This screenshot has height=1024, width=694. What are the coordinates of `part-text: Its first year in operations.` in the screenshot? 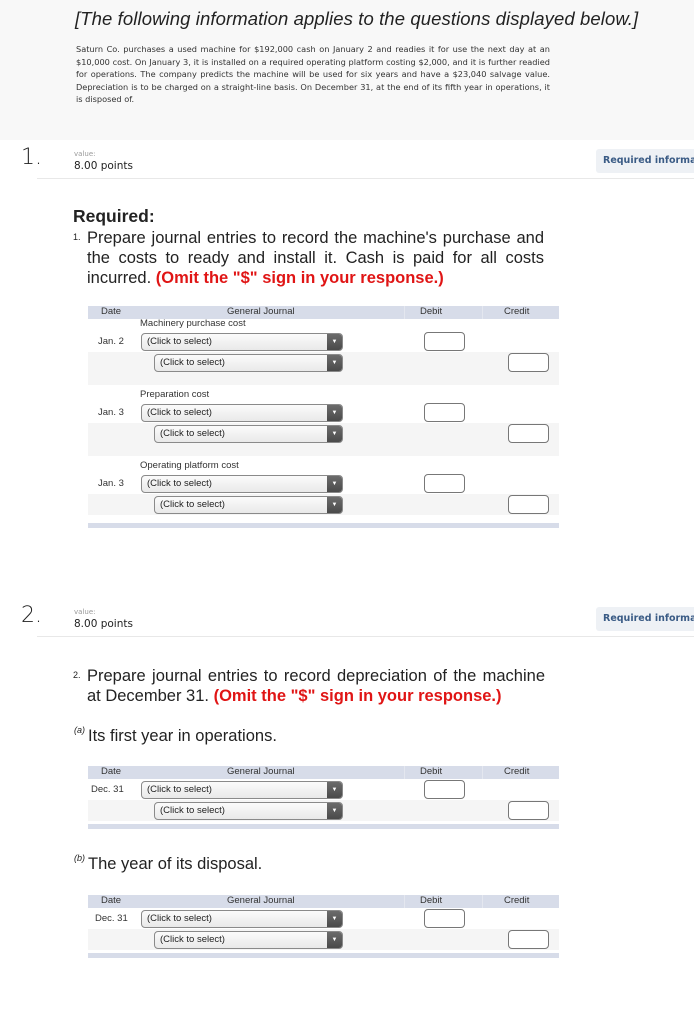 It's located at (182, 736).